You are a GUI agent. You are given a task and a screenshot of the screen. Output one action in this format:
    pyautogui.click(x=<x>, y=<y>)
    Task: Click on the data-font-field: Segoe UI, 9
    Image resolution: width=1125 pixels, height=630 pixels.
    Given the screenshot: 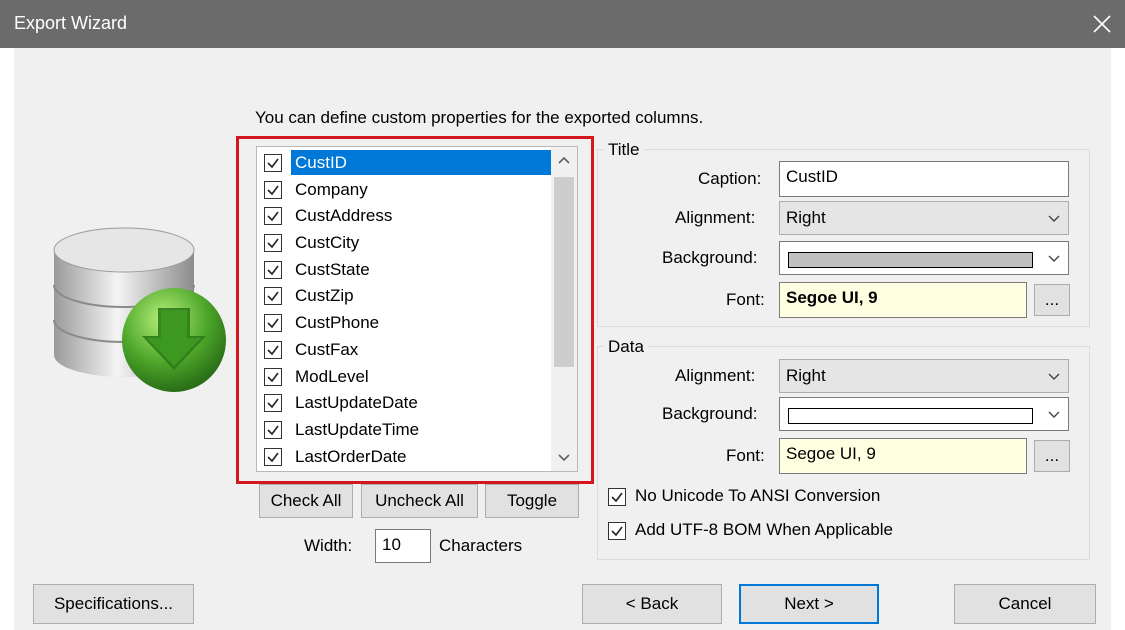 What is the action you would take?
    pyautogui.click(x=903, y=456)
    